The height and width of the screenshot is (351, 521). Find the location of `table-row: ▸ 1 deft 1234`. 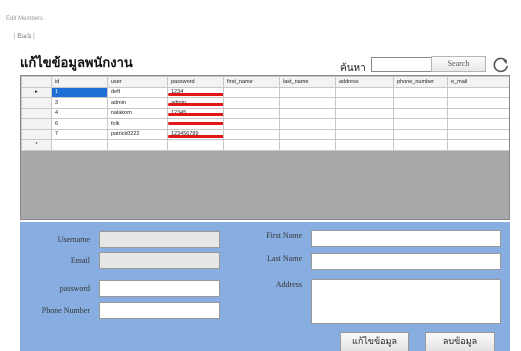

table-row: ▸ 1 deft 1234 is located at coordinates (265, 92).